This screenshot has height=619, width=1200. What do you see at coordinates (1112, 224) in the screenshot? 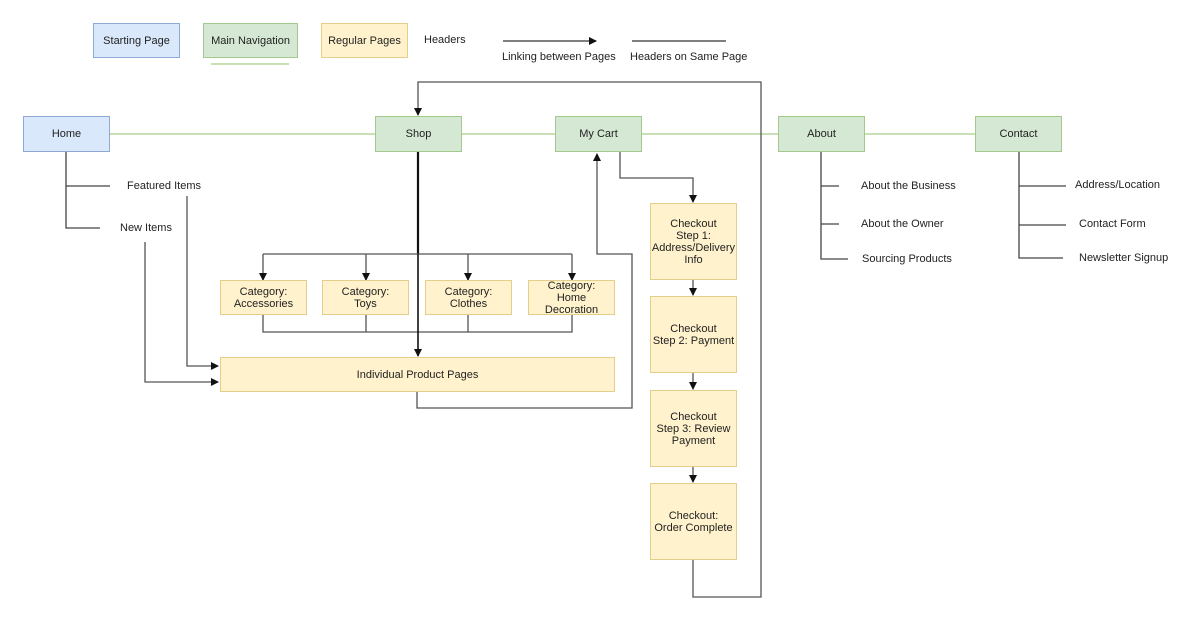
I see `header-contact-form: Contact Form` at bounding box center [1112, 224].